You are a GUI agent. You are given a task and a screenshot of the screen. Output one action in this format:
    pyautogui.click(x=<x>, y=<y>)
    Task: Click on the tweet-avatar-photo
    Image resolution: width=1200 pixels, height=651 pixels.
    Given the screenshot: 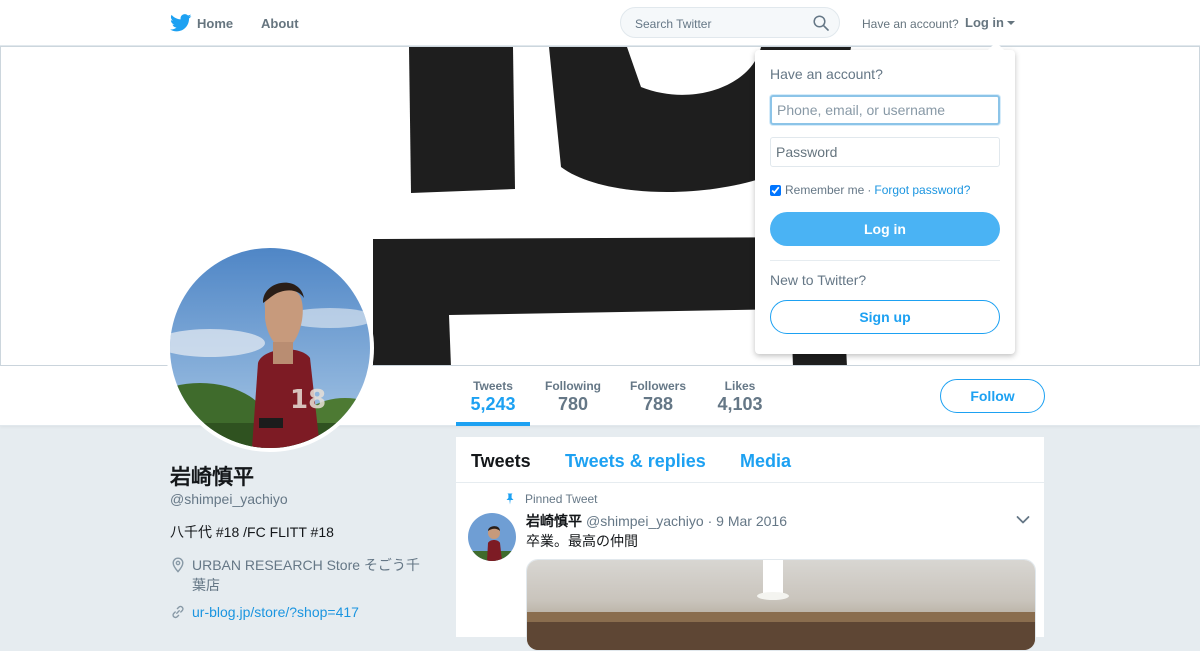 What is the action you would take?
    pyautogui.click(x=492, y=537)
    